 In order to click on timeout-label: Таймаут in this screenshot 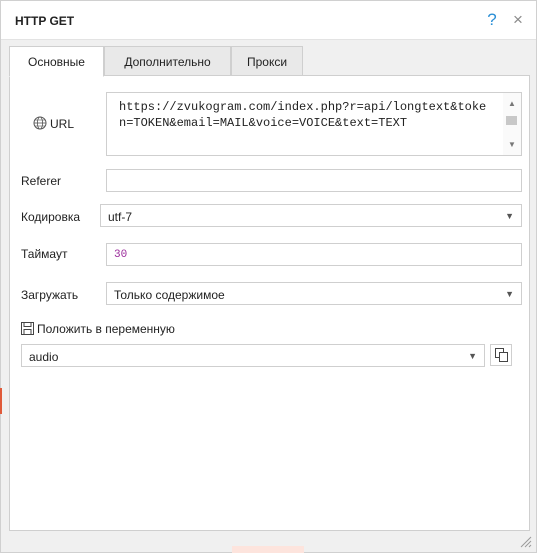, I will do `click(44, 254)`.